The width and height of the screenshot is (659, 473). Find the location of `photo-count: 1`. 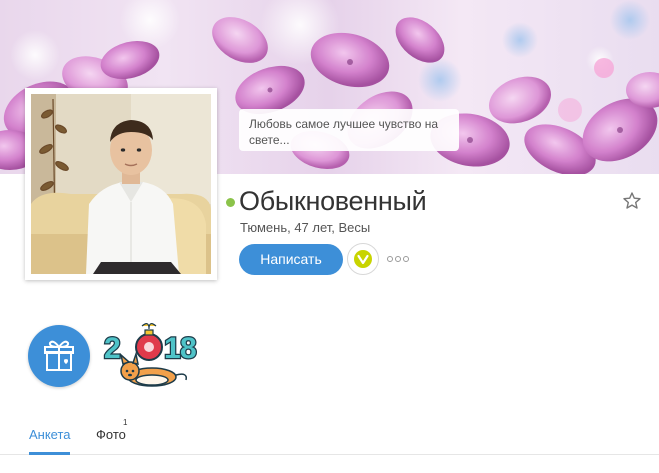

photo-count: 1 is located at coordinates (125, 422).